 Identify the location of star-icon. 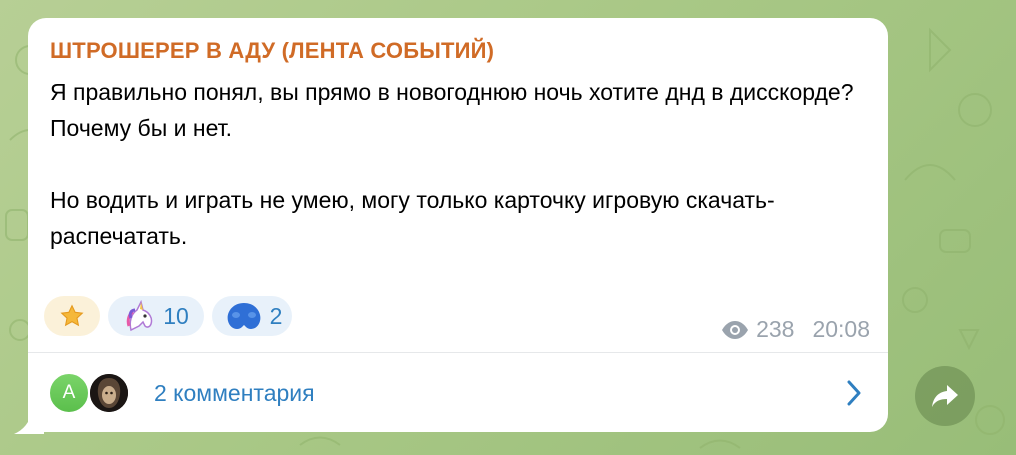
(72, 315).